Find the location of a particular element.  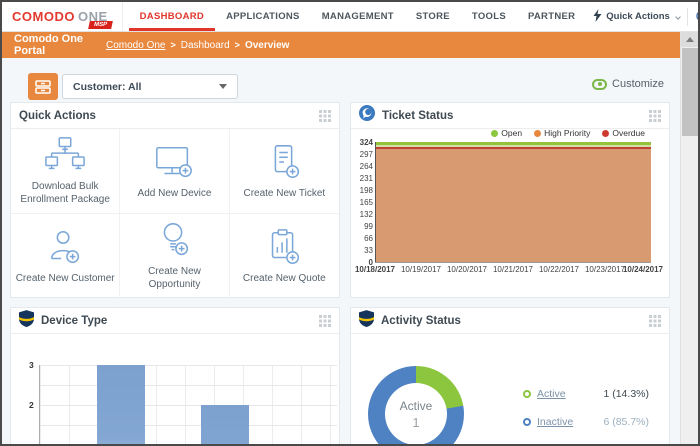

stopwatch-icon is located at coordinates (696, 16).